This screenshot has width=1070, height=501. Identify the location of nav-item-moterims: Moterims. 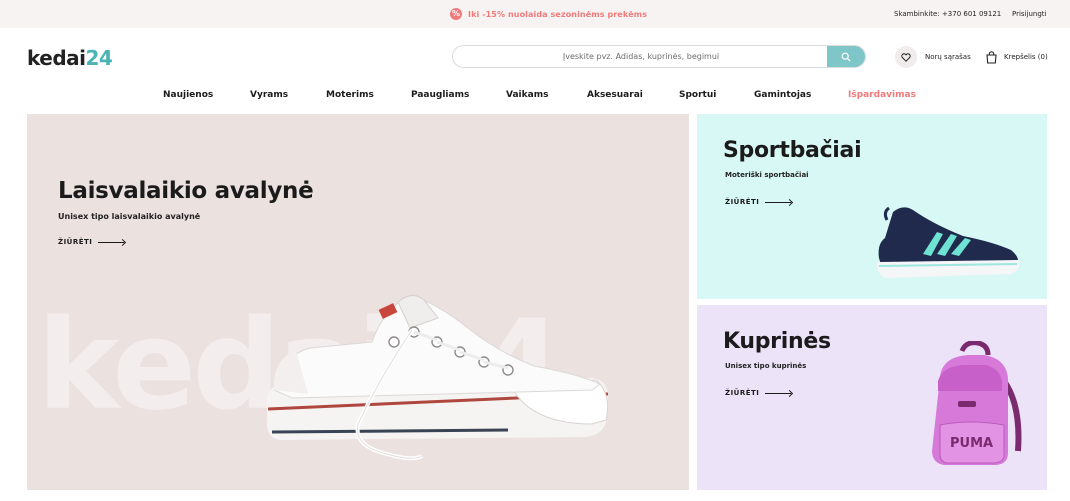
(350, 95).